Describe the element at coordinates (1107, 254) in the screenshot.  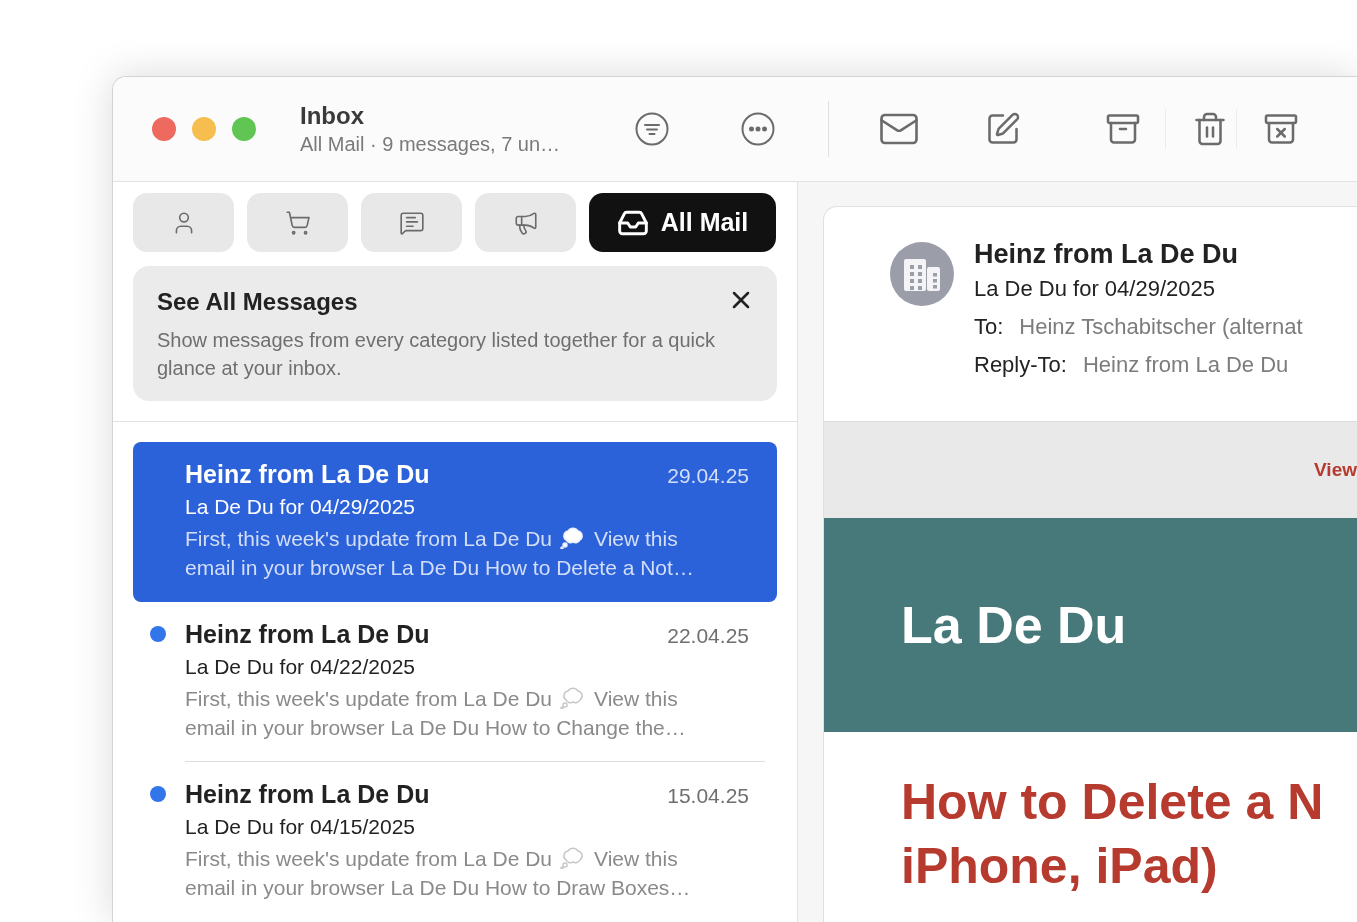
I see `reader-sender: Heinz from La De Du` at that location.